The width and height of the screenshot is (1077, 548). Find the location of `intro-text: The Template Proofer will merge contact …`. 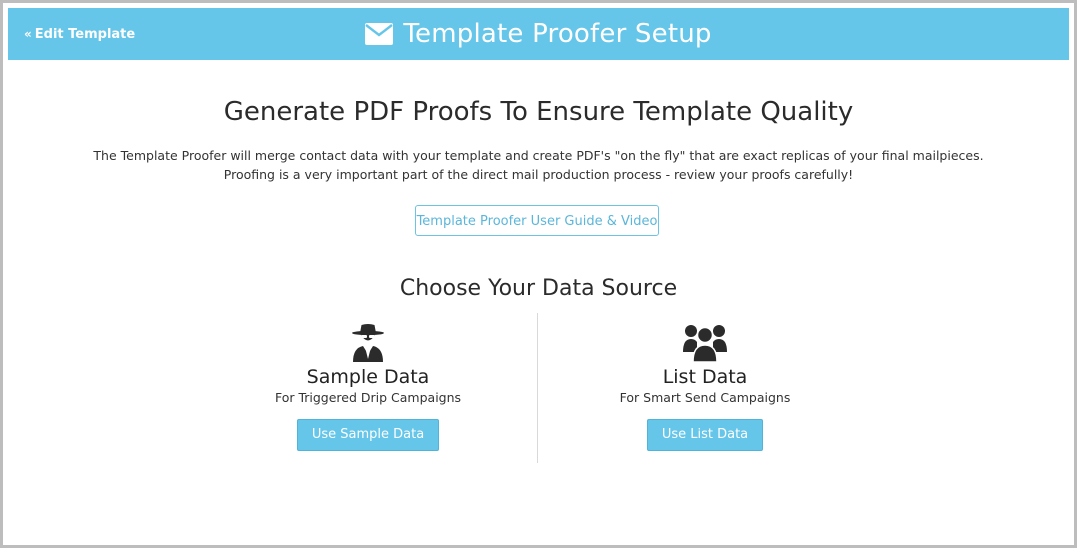

intro-text: The Template Proofer will merge contact … is located at coordinates (538, 165).